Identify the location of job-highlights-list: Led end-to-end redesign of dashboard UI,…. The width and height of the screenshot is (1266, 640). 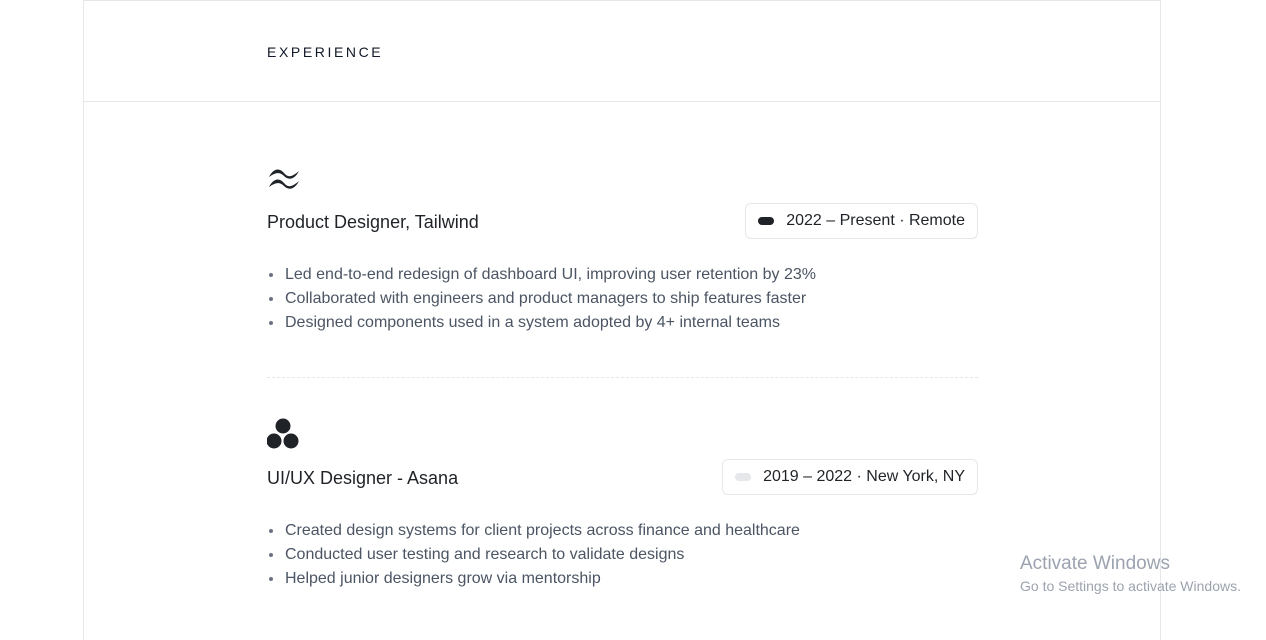
(622, 299).